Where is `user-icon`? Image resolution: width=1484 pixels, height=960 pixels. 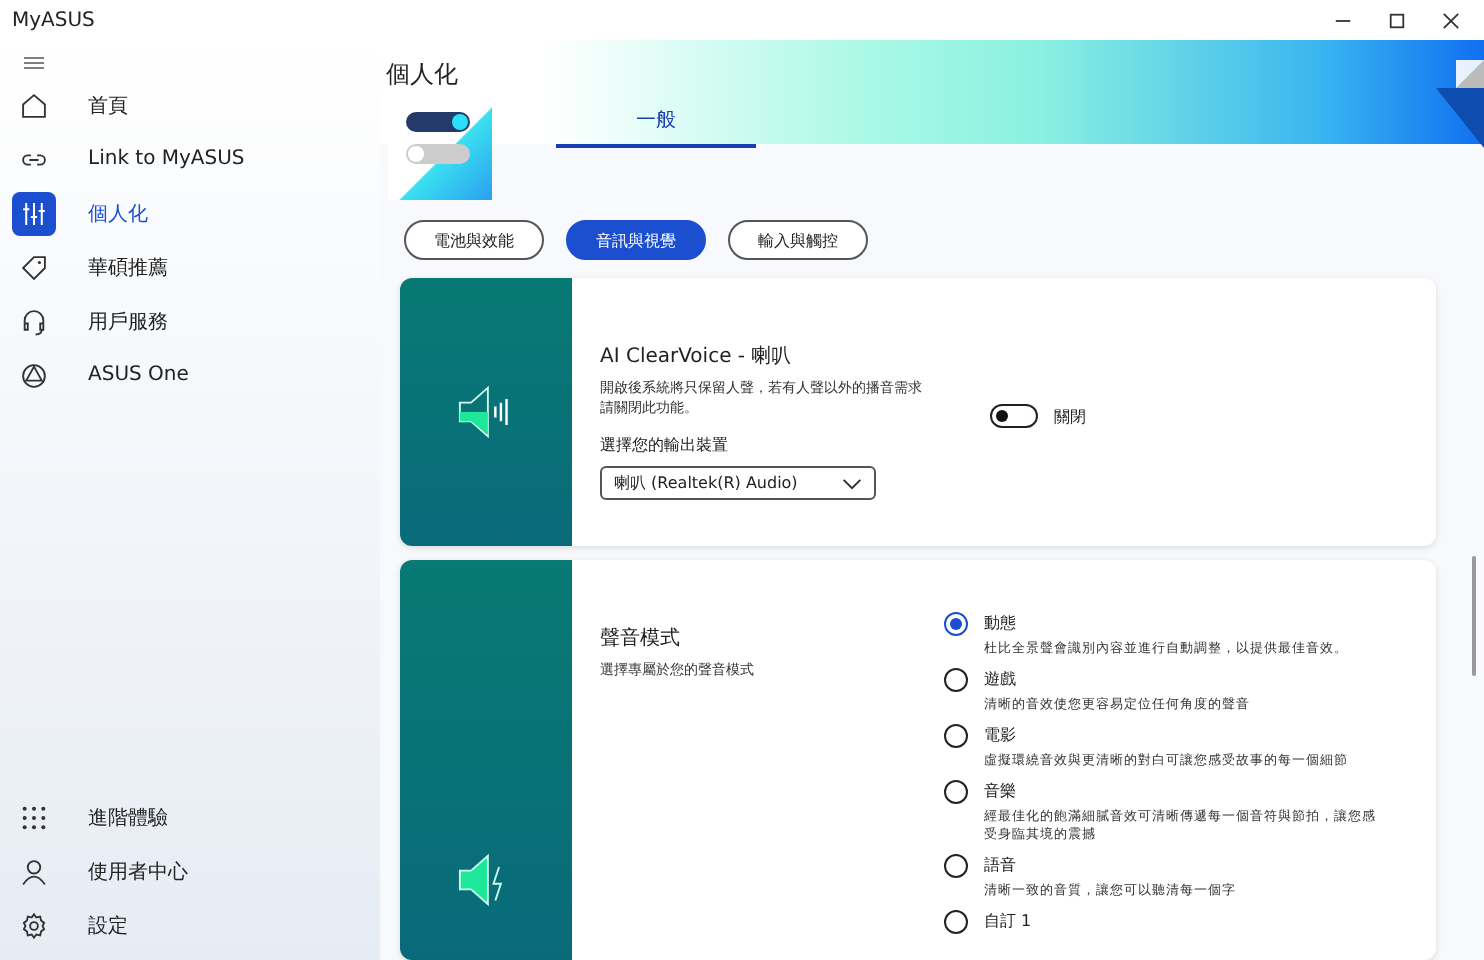 user-icon is located at coordinates (34, 871).